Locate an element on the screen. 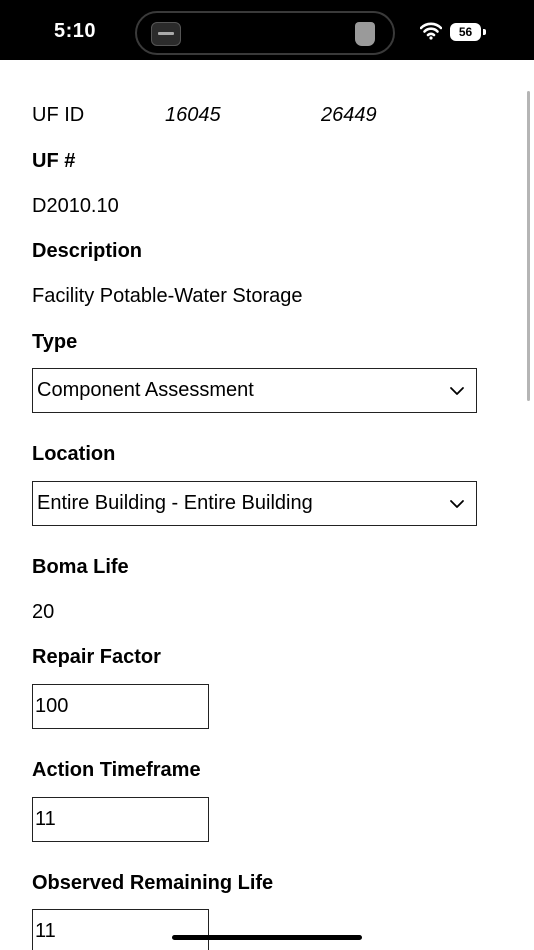  status-bar: 5:10 56 is located at coordinates (267, 30).